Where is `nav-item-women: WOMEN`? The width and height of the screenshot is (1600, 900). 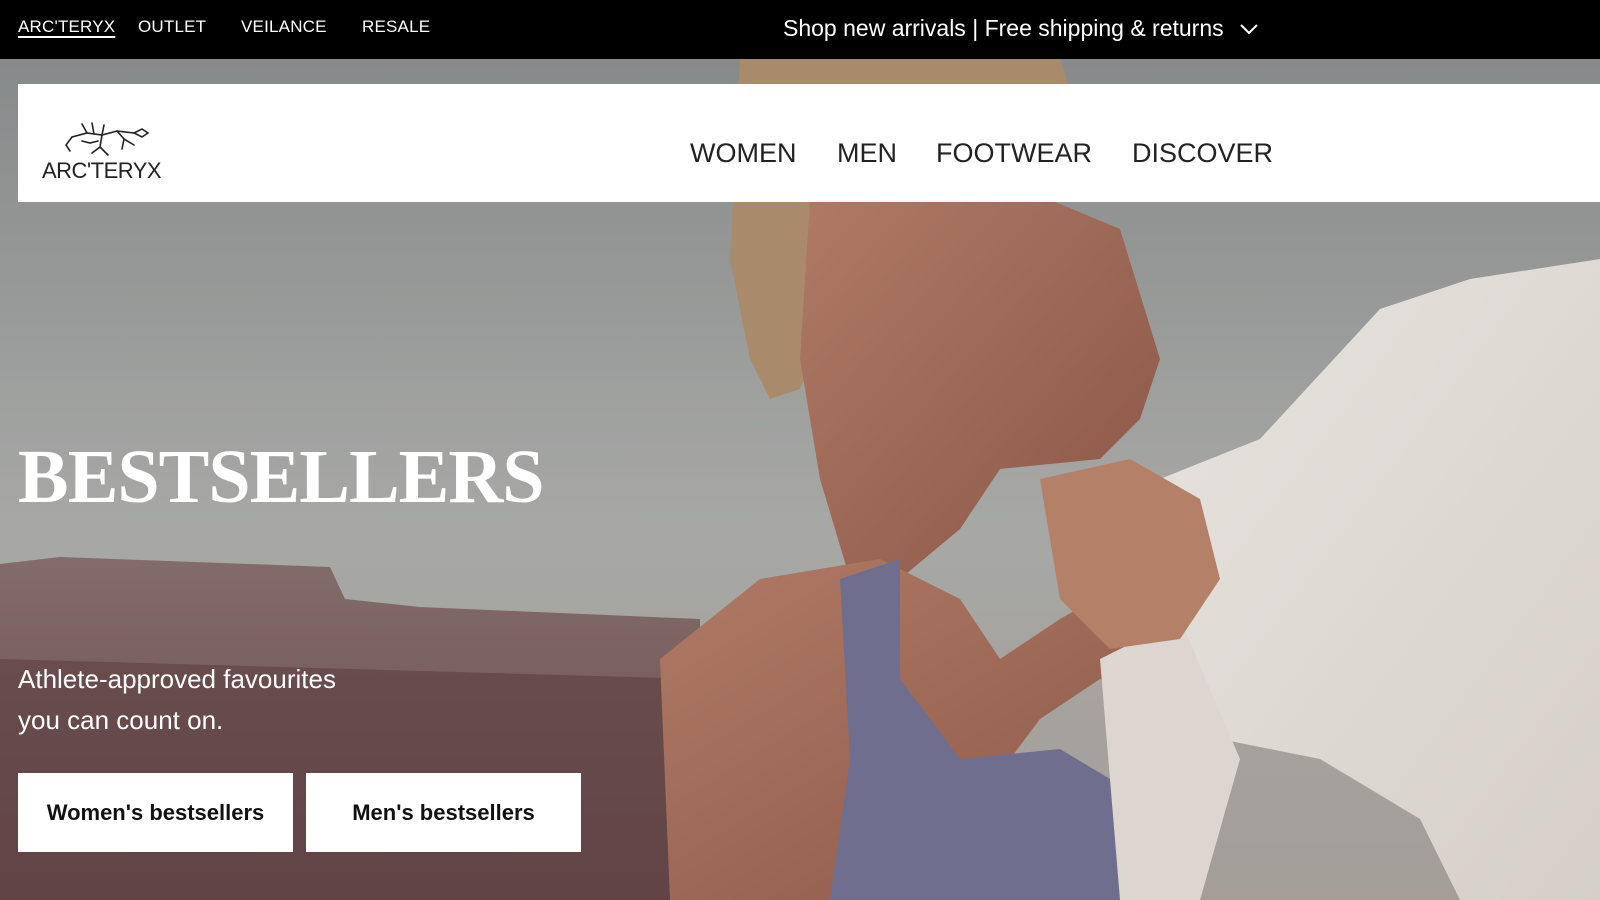 nav-item-women: WOMEN is located at coordinates (743, 153).